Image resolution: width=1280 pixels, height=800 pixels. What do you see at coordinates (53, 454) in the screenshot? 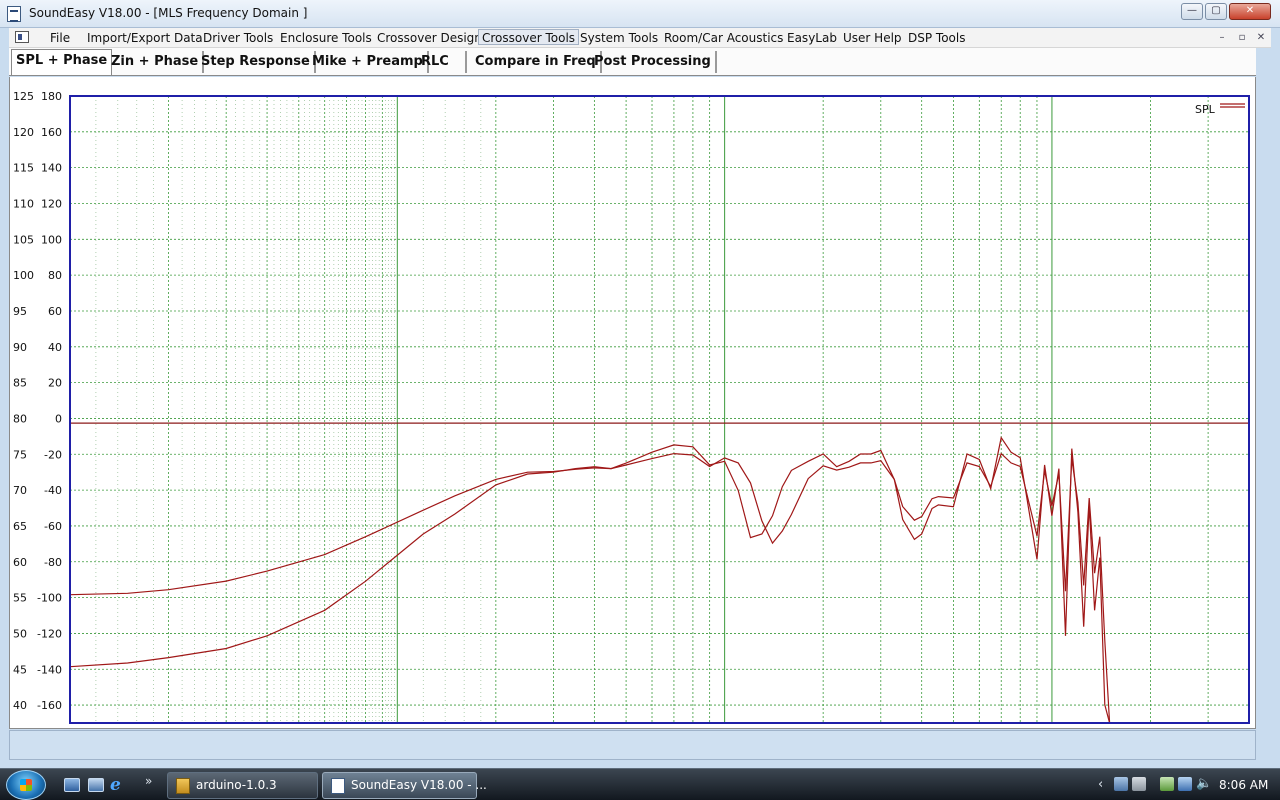
I see `y-tick-label-phase: -20` at bounding box center [53, 454].